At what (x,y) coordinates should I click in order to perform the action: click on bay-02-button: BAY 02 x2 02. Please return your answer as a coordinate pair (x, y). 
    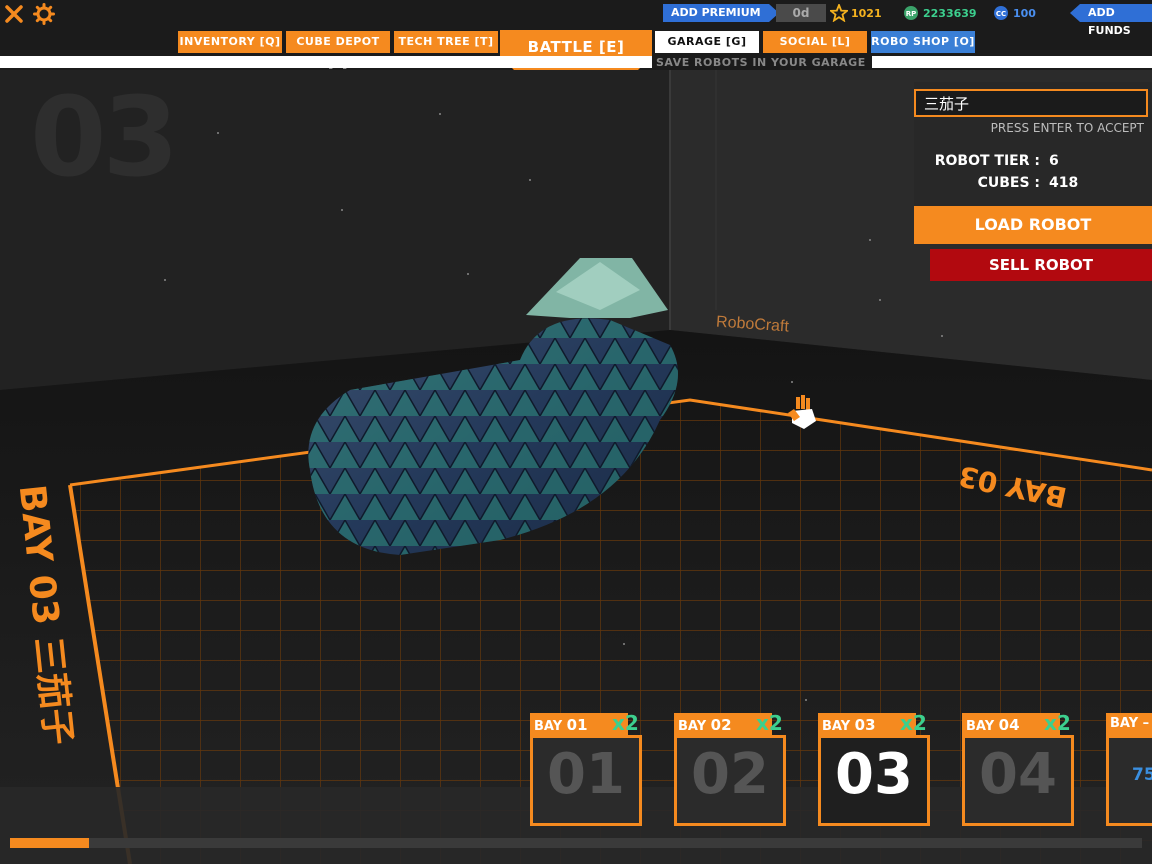
    Looking at the image, I should click on (730, 768).